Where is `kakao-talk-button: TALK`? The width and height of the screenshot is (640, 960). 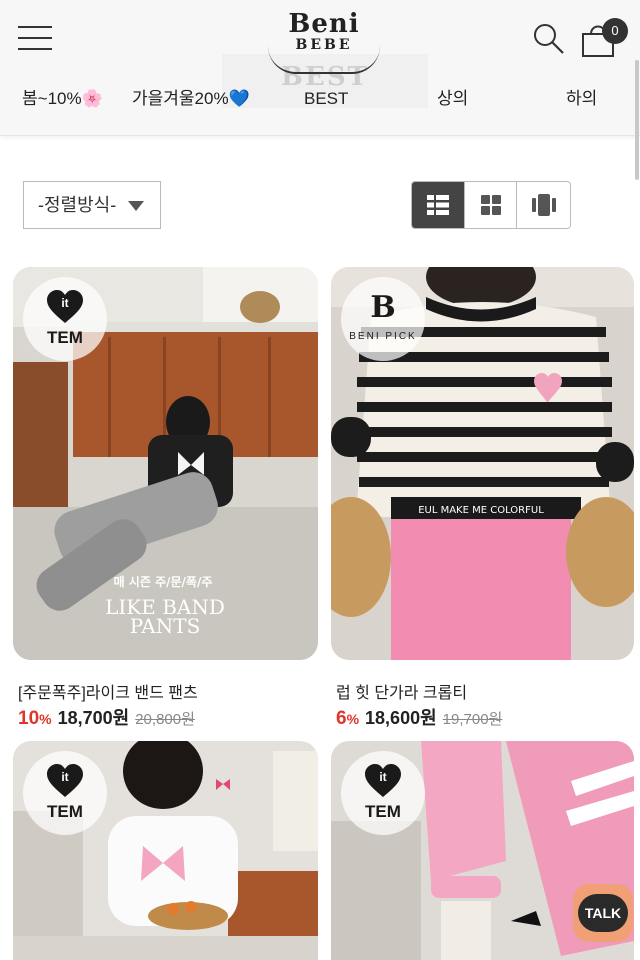 kakao-talk-button: TALK is located at coordinates (603, 913).